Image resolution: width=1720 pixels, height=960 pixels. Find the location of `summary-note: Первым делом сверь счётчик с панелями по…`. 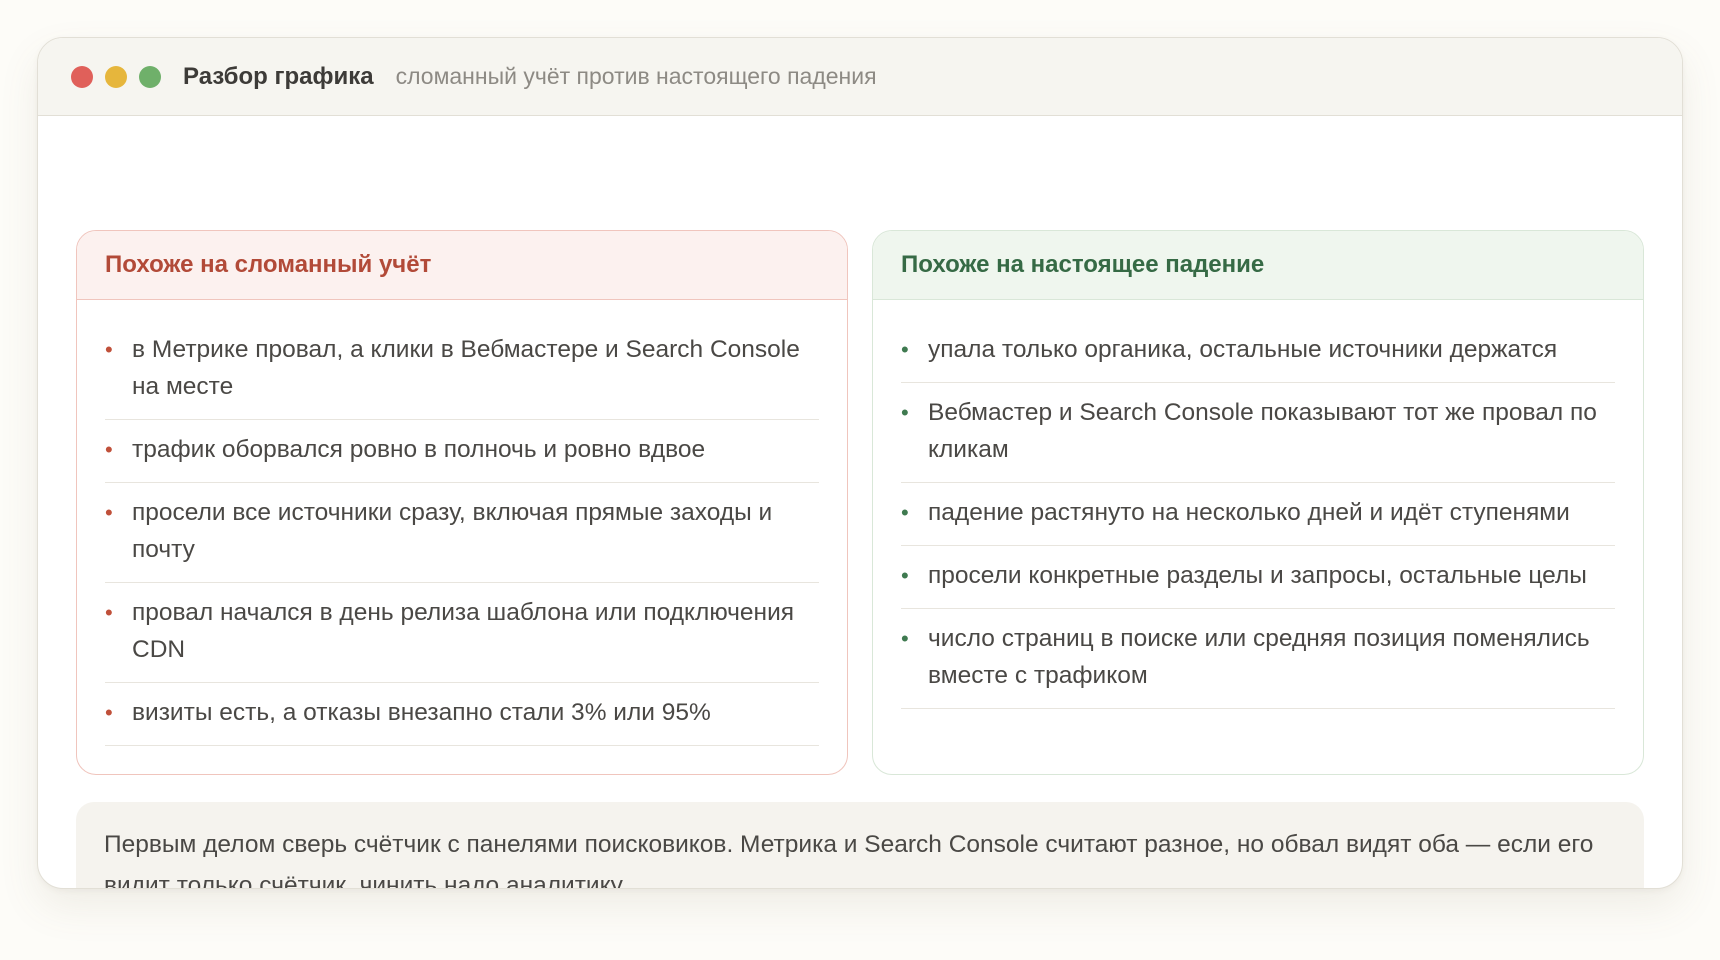

summary-note: Первым делом сверь счётчик с панелями по… is located at coordinates (860, 845).